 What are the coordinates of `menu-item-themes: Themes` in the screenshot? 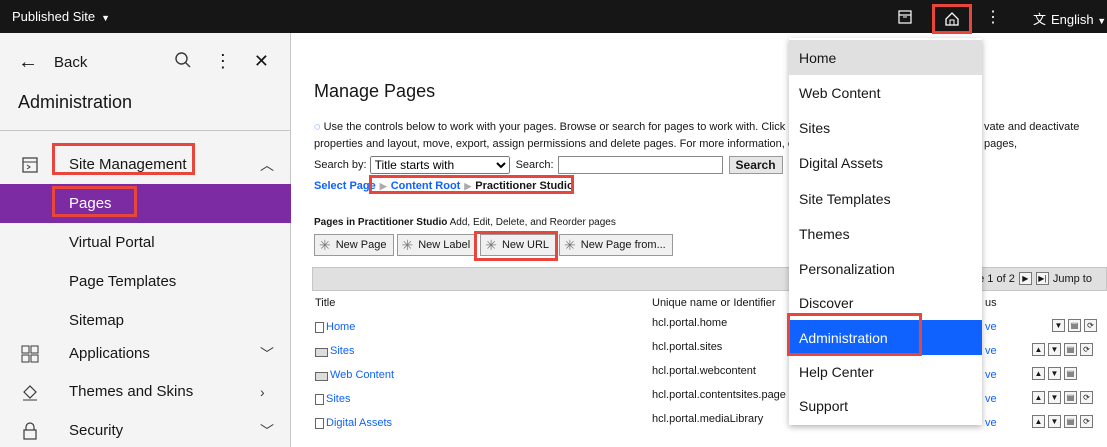 It's located at (885, 233).